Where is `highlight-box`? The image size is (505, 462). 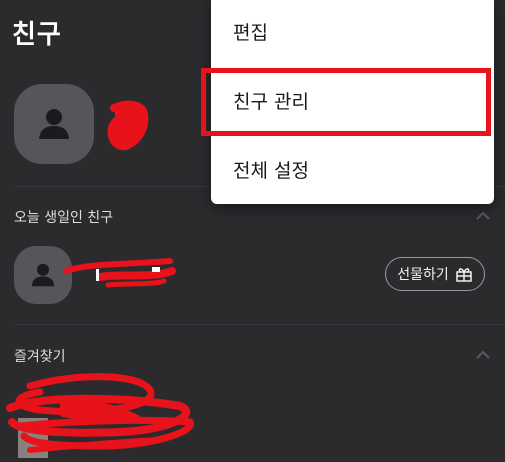 highlight-box is located at coordinates (346, 102).